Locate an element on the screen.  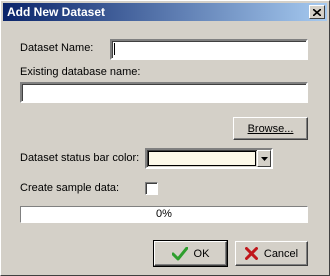
combobox-dropdown-button is located at coordinates (264, 158).